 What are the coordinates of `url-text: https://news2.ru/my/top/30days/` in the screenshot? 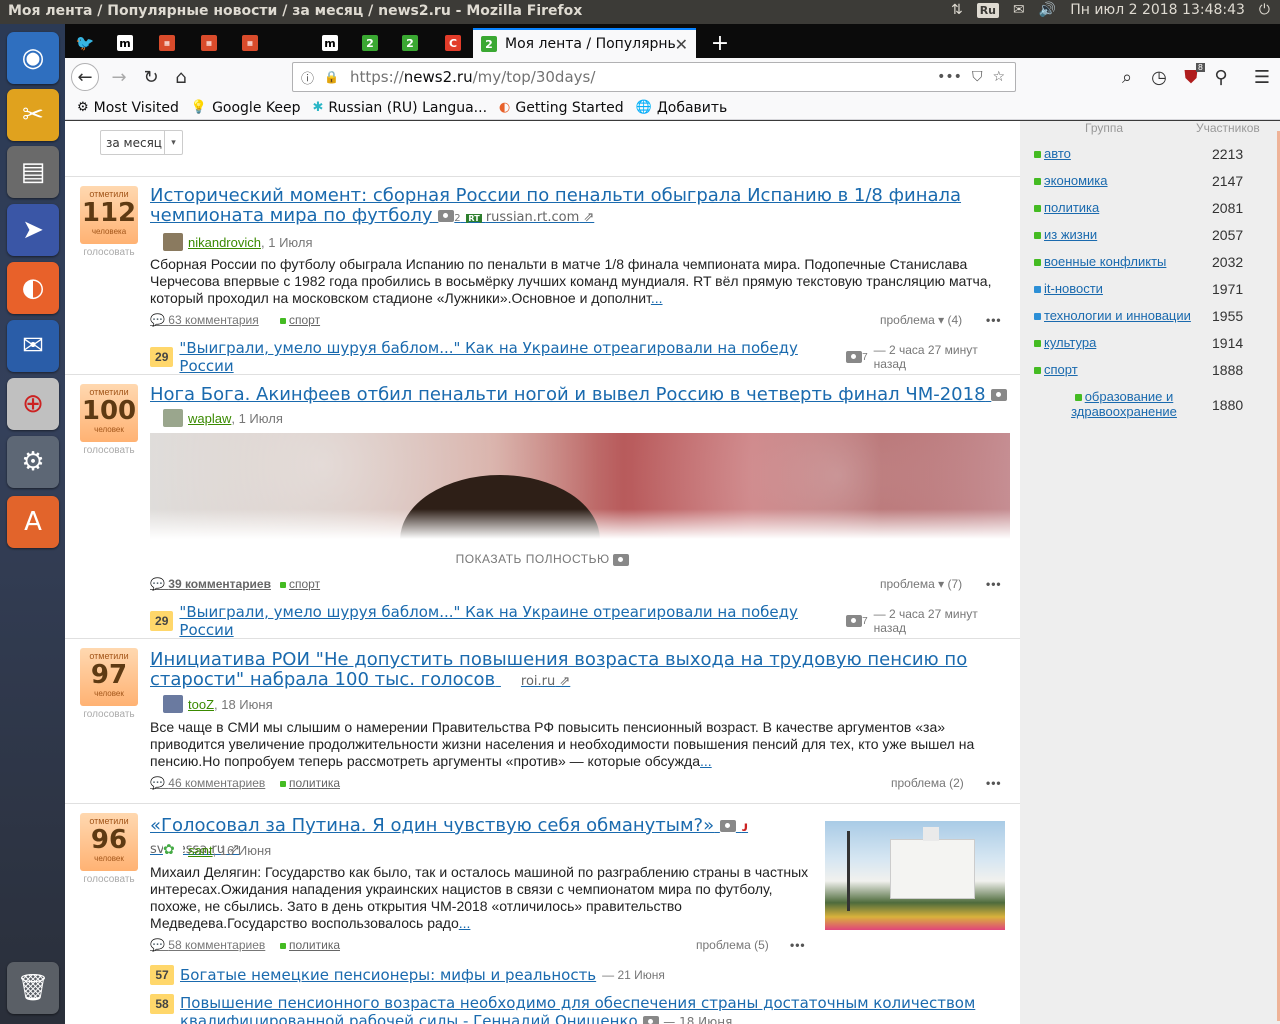 It's located at (643, 77).